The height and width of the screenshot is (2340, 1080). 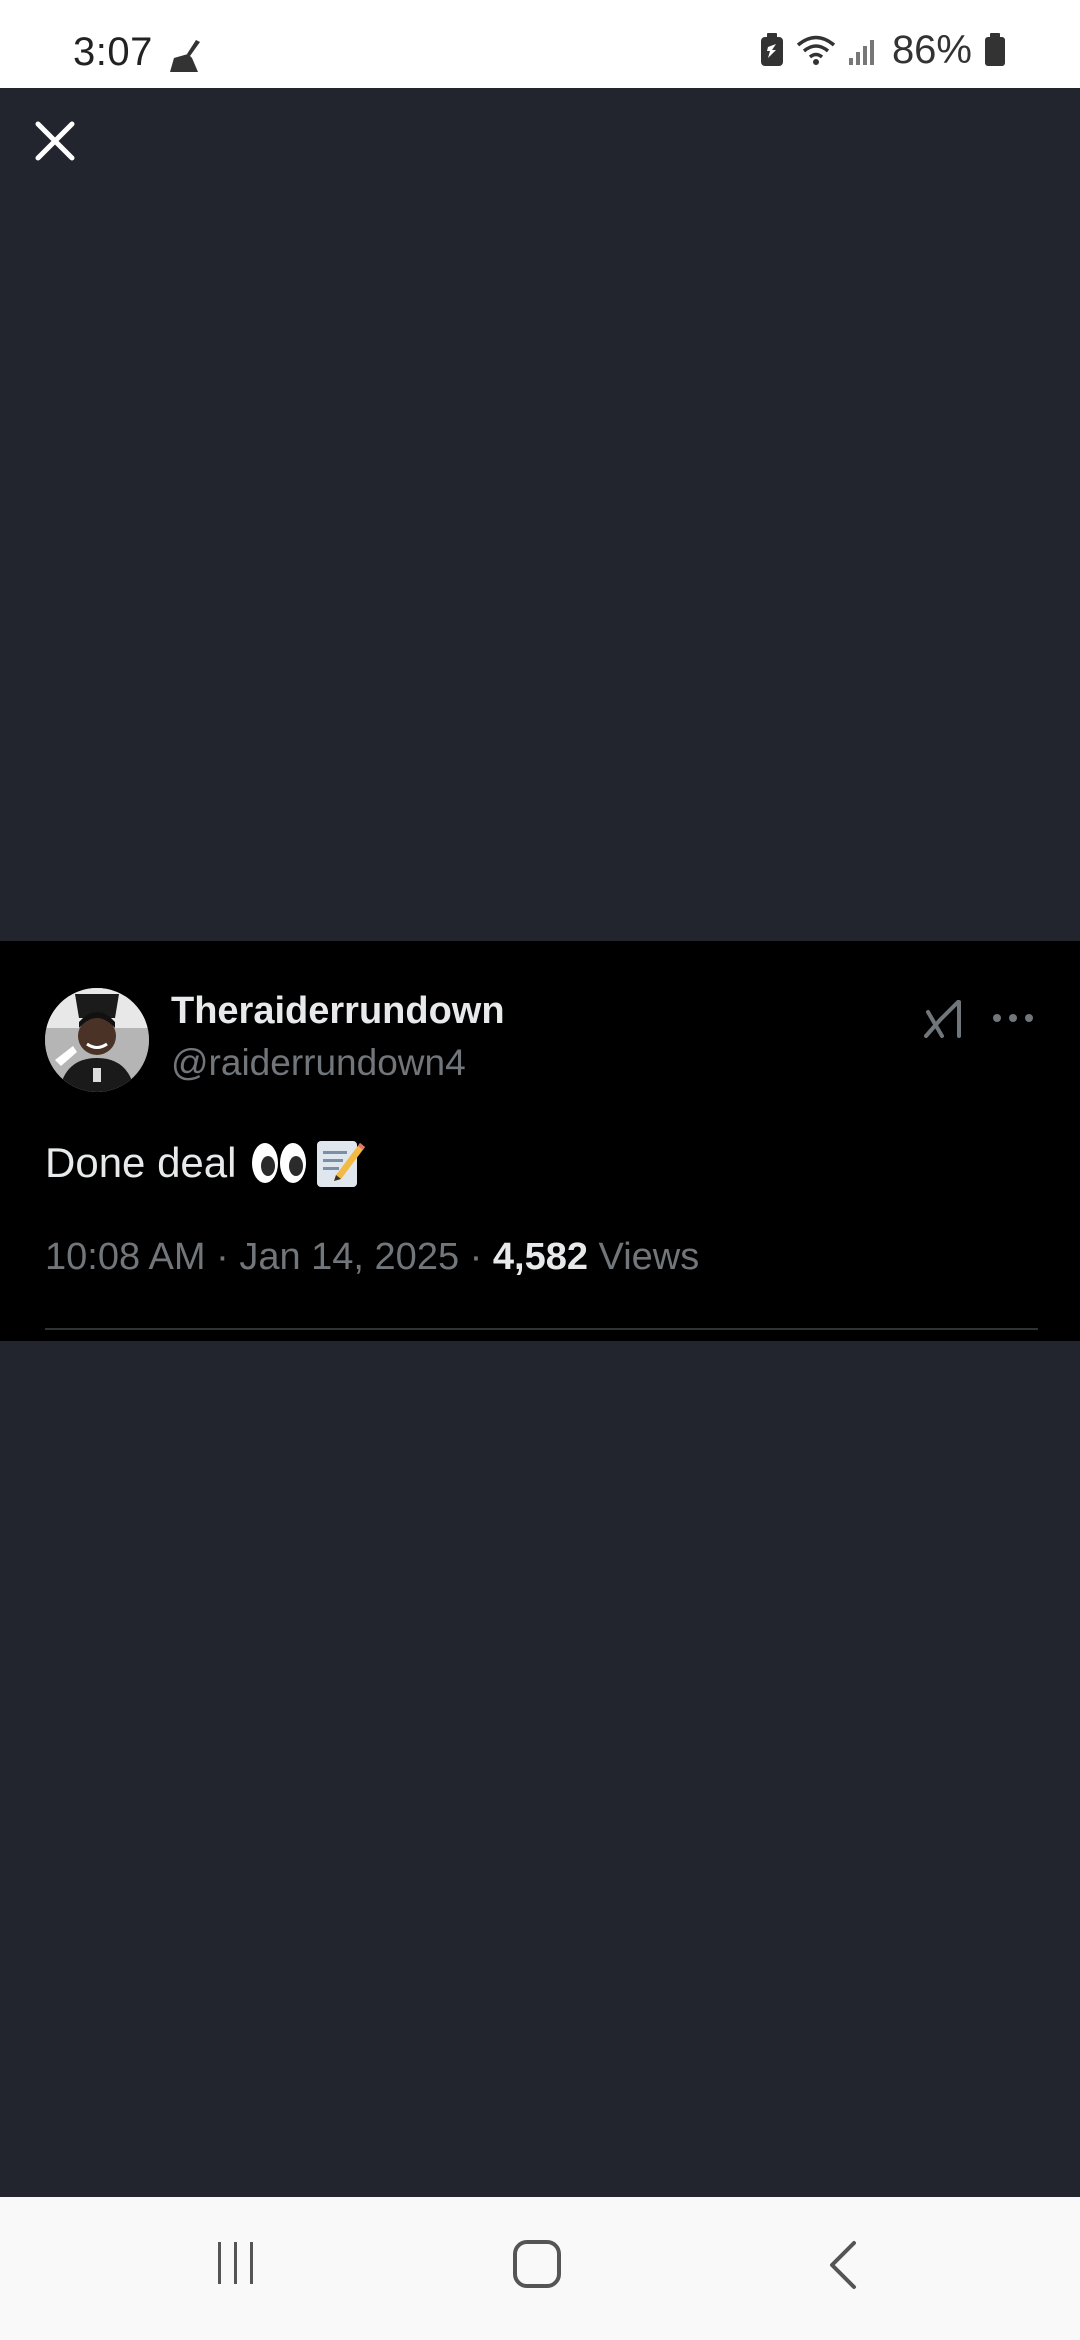 I want to click on eyes-emoji, so click(x=279, y=1163).